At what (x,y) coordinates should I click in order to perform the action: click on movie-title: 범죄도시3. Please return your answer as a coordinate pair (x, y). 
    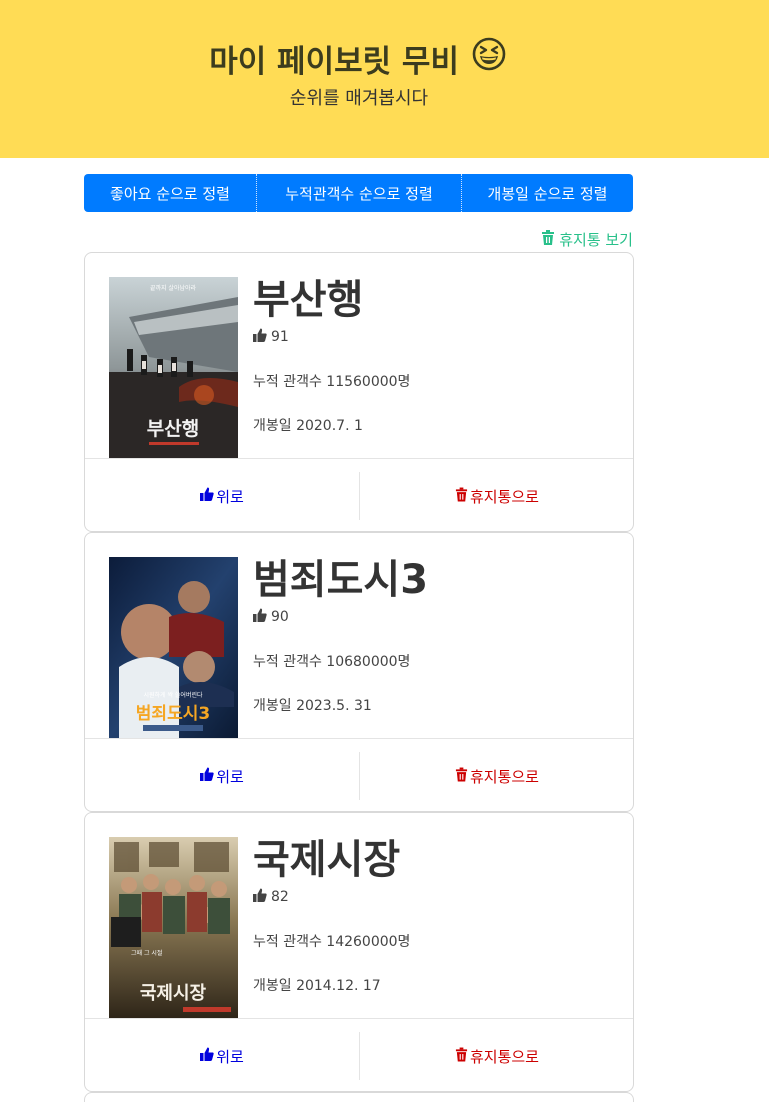
    Looking at the image, I should click on (341, 580).